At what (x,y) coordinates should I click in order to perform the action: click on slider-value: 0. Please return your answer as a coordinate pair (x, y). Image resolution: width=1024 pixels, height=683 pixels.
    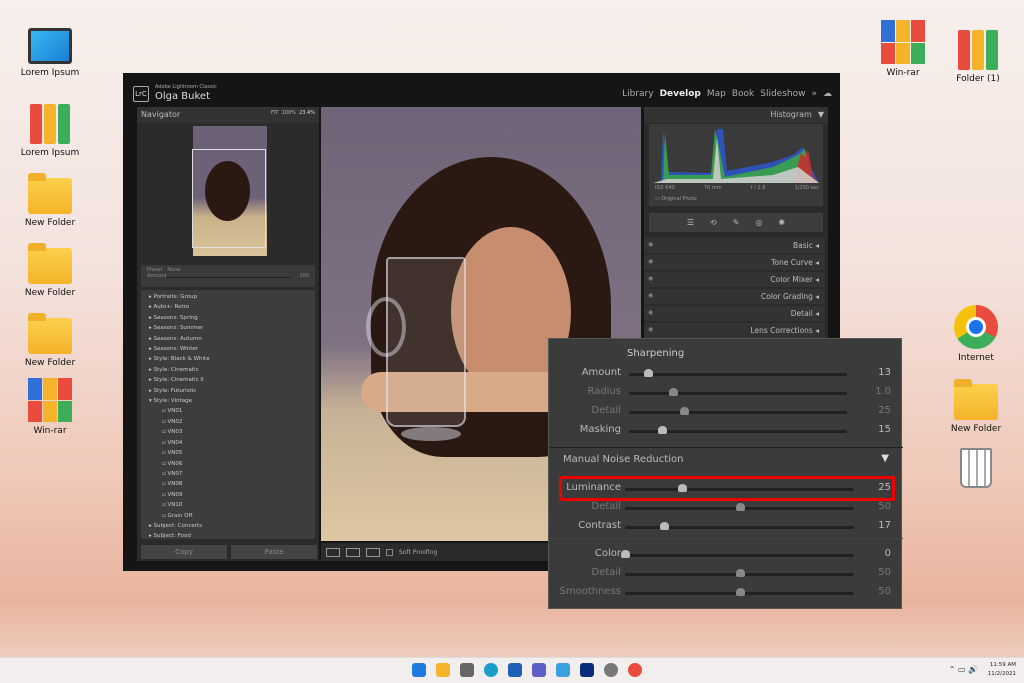
    Looking at the image, I should click on (888, 553).